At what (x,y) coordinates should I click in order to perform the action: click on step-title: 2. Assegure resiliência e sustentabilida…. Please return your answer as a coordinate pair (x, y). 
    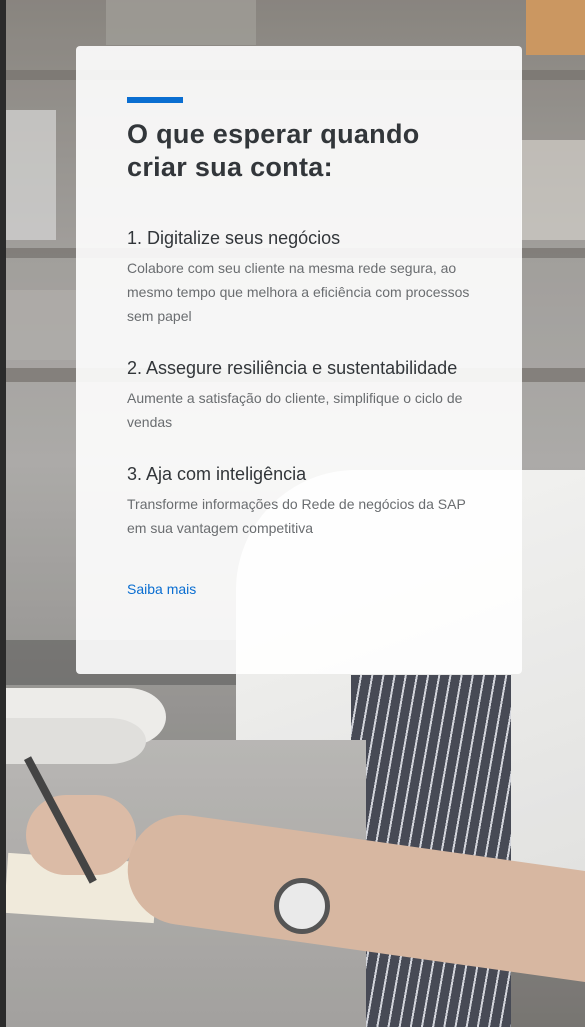
    Looking at the image, I should click on (292, 368).